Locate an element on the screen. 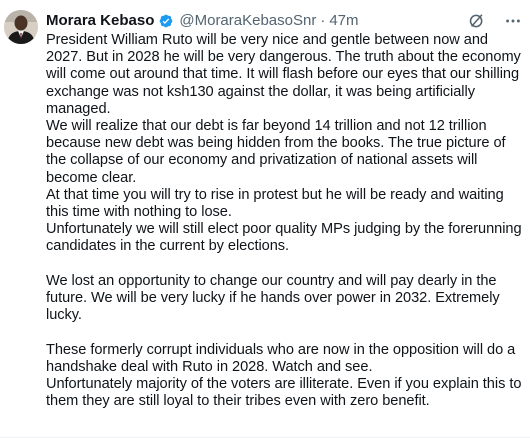 This screenshot has width=530, height=438. author-name: Morara Kebaso is located at coordinates (100, 21).